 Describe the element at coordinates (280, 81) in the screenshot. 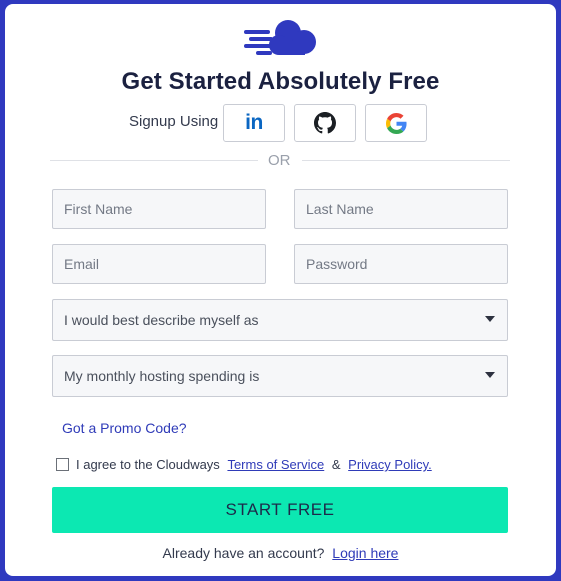

I see `page-title: Get Started Absolutely Free` at that location.